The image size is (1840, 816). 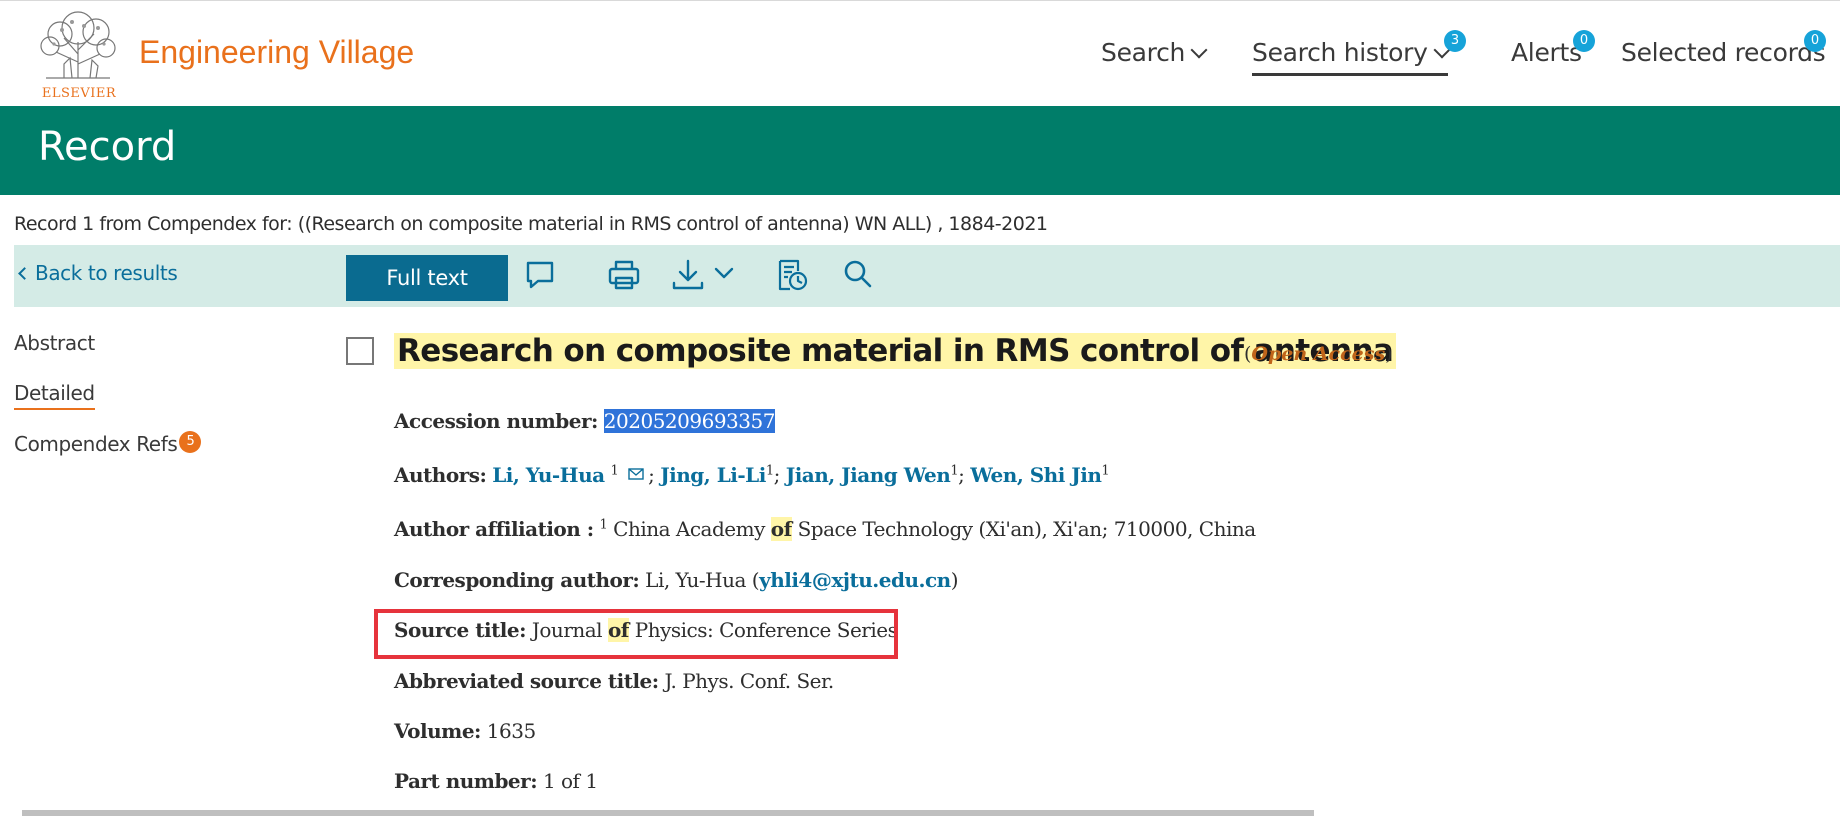 I want to click on volume-field: Volume: 1635, so click(x=465, y=731).